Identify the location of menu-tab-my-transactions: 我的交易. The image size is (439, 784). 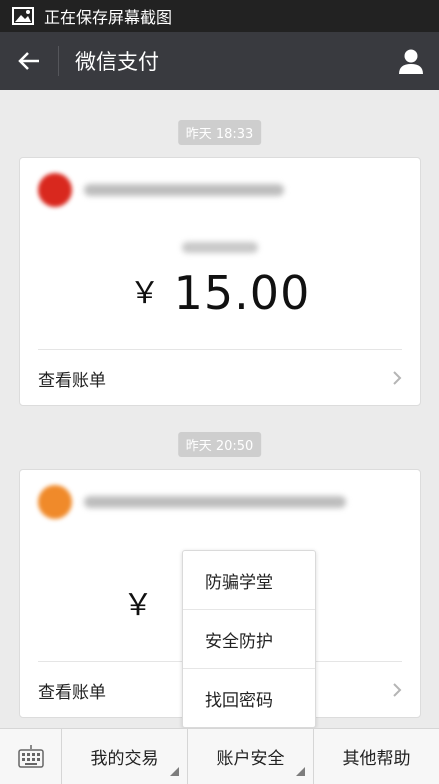
(125, 756).